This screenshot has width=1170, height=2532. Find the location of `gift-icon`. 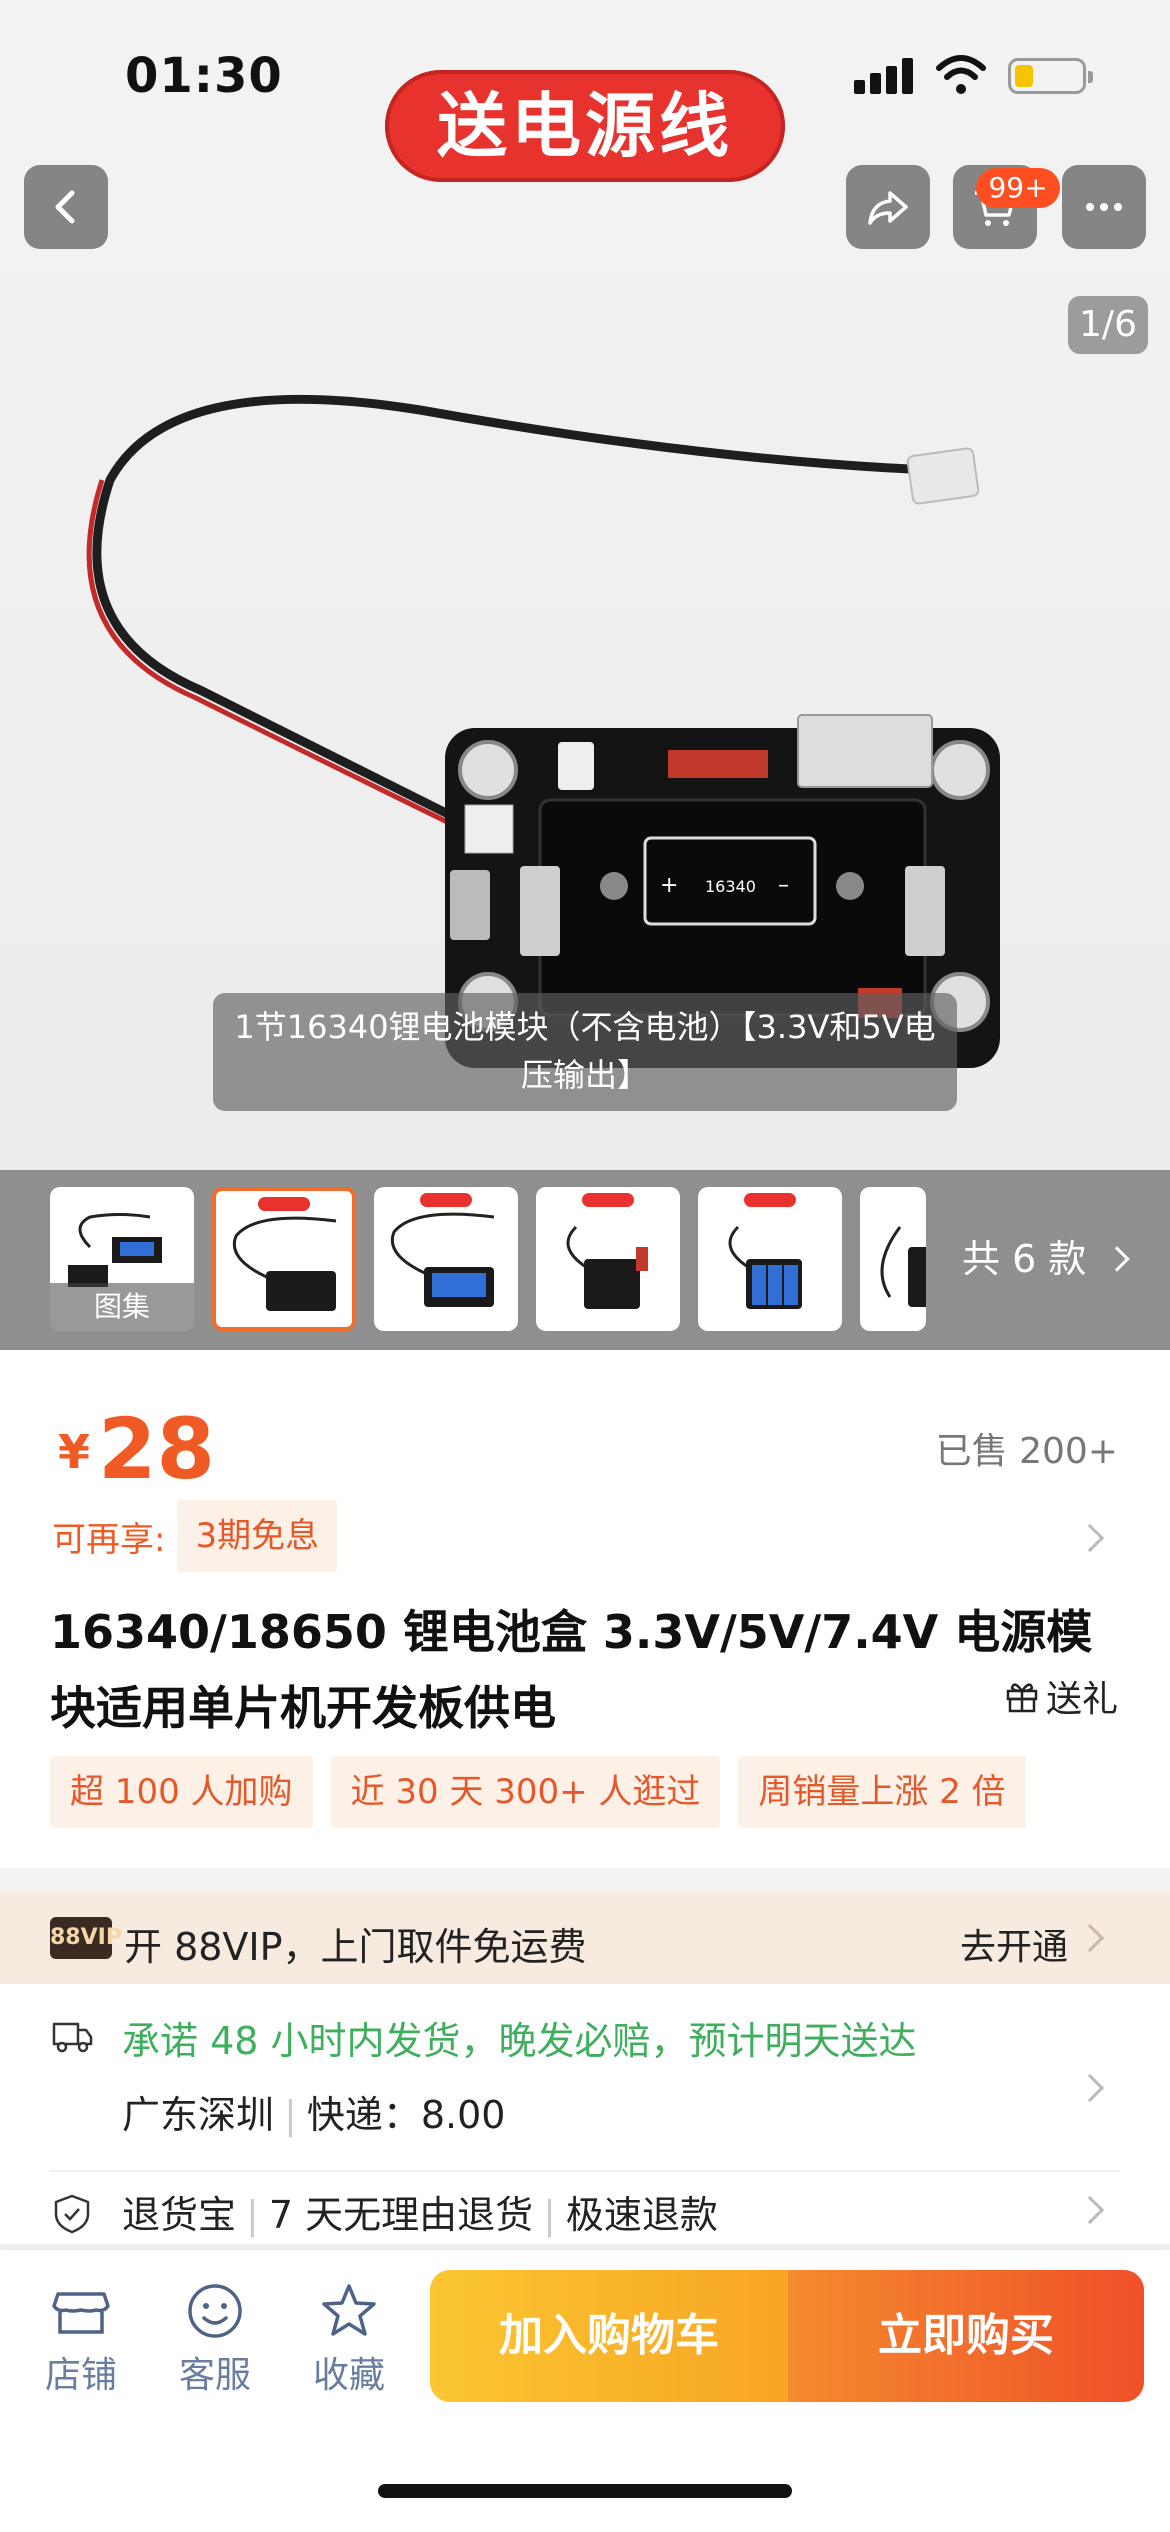

gift-icon is located at coordinates (1022, 1698).